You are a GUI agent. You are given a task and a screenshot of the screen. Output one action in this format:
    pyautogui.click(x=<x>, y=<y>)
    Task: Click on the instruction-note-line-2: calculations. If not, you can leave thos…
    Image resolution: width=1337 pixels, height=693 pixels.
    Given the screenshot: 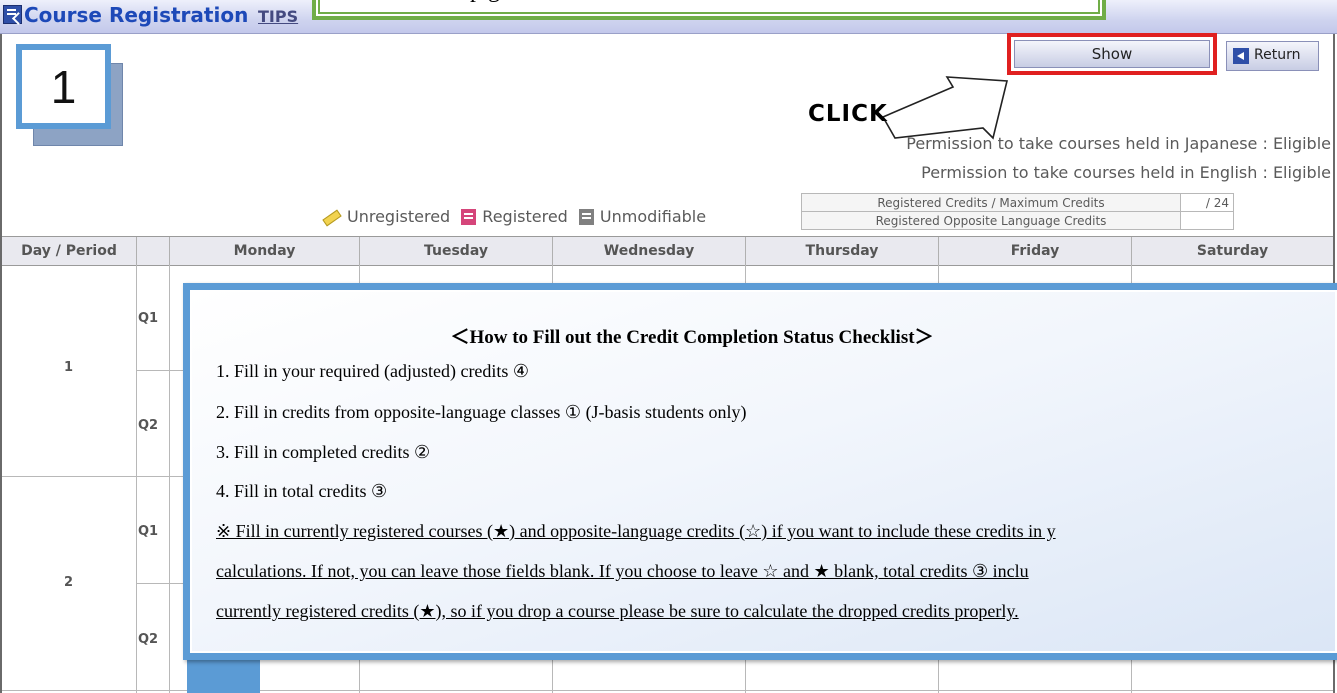 What is the action you would take?
    pyautogui.click(x=622, y=571)
    